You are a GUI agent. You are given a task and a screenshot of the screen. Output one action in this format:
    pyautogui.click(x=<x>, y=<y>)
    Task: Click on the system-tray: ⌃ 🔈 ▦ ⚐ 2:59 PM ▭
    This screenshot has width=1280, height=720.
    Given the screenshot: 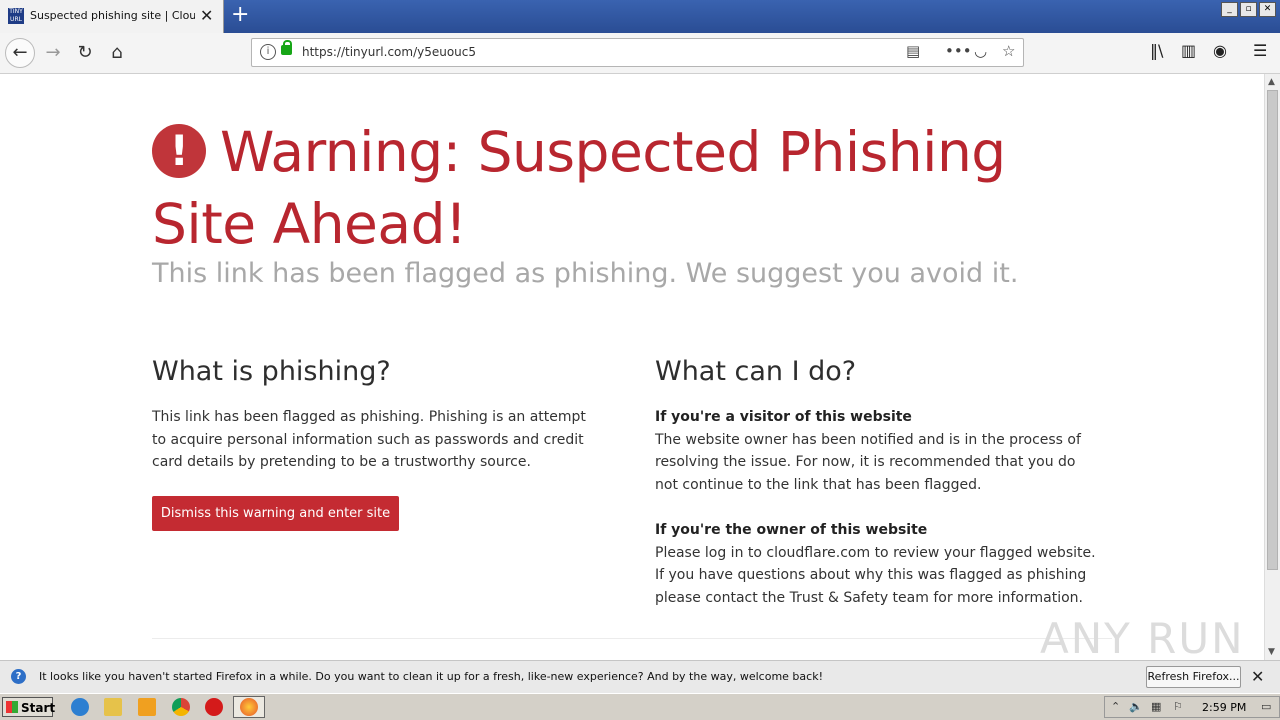 What is the action you would take?
    pyautogui.click(x=1192, y=707)
    